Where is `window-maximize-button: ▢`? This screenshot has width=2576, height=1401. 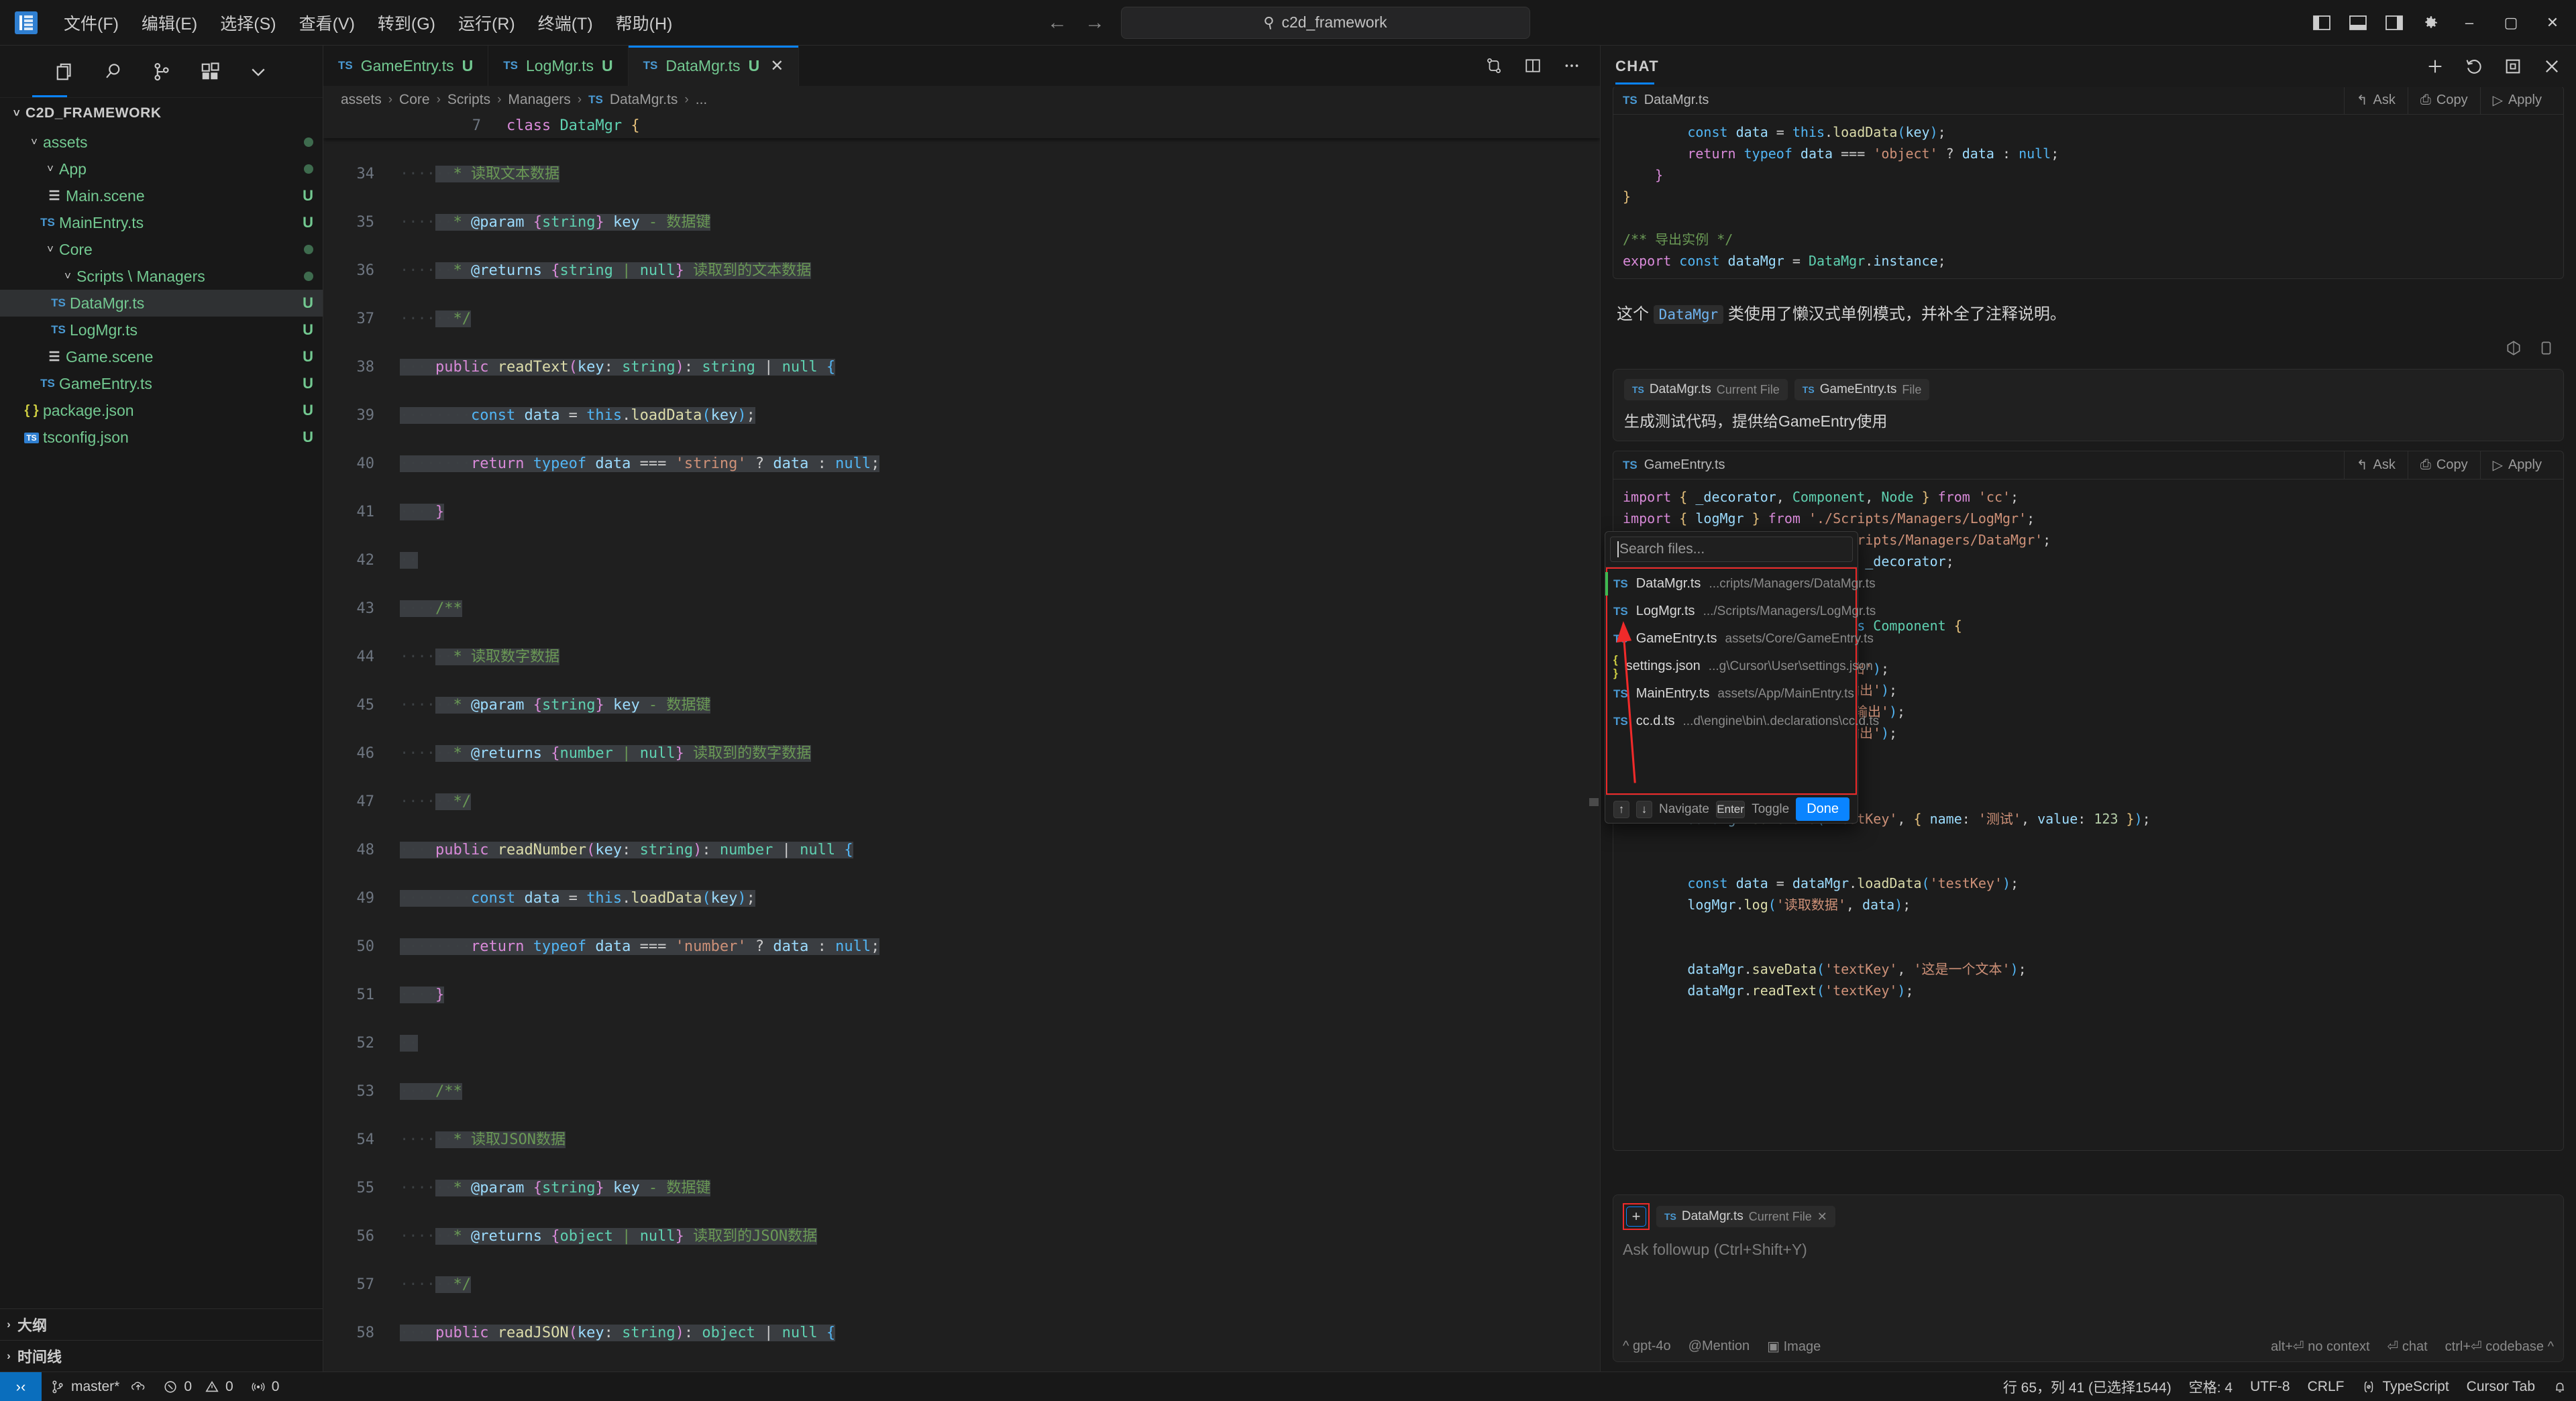 window-maximize-button: ▢ is located at coordinates (2511, 23).